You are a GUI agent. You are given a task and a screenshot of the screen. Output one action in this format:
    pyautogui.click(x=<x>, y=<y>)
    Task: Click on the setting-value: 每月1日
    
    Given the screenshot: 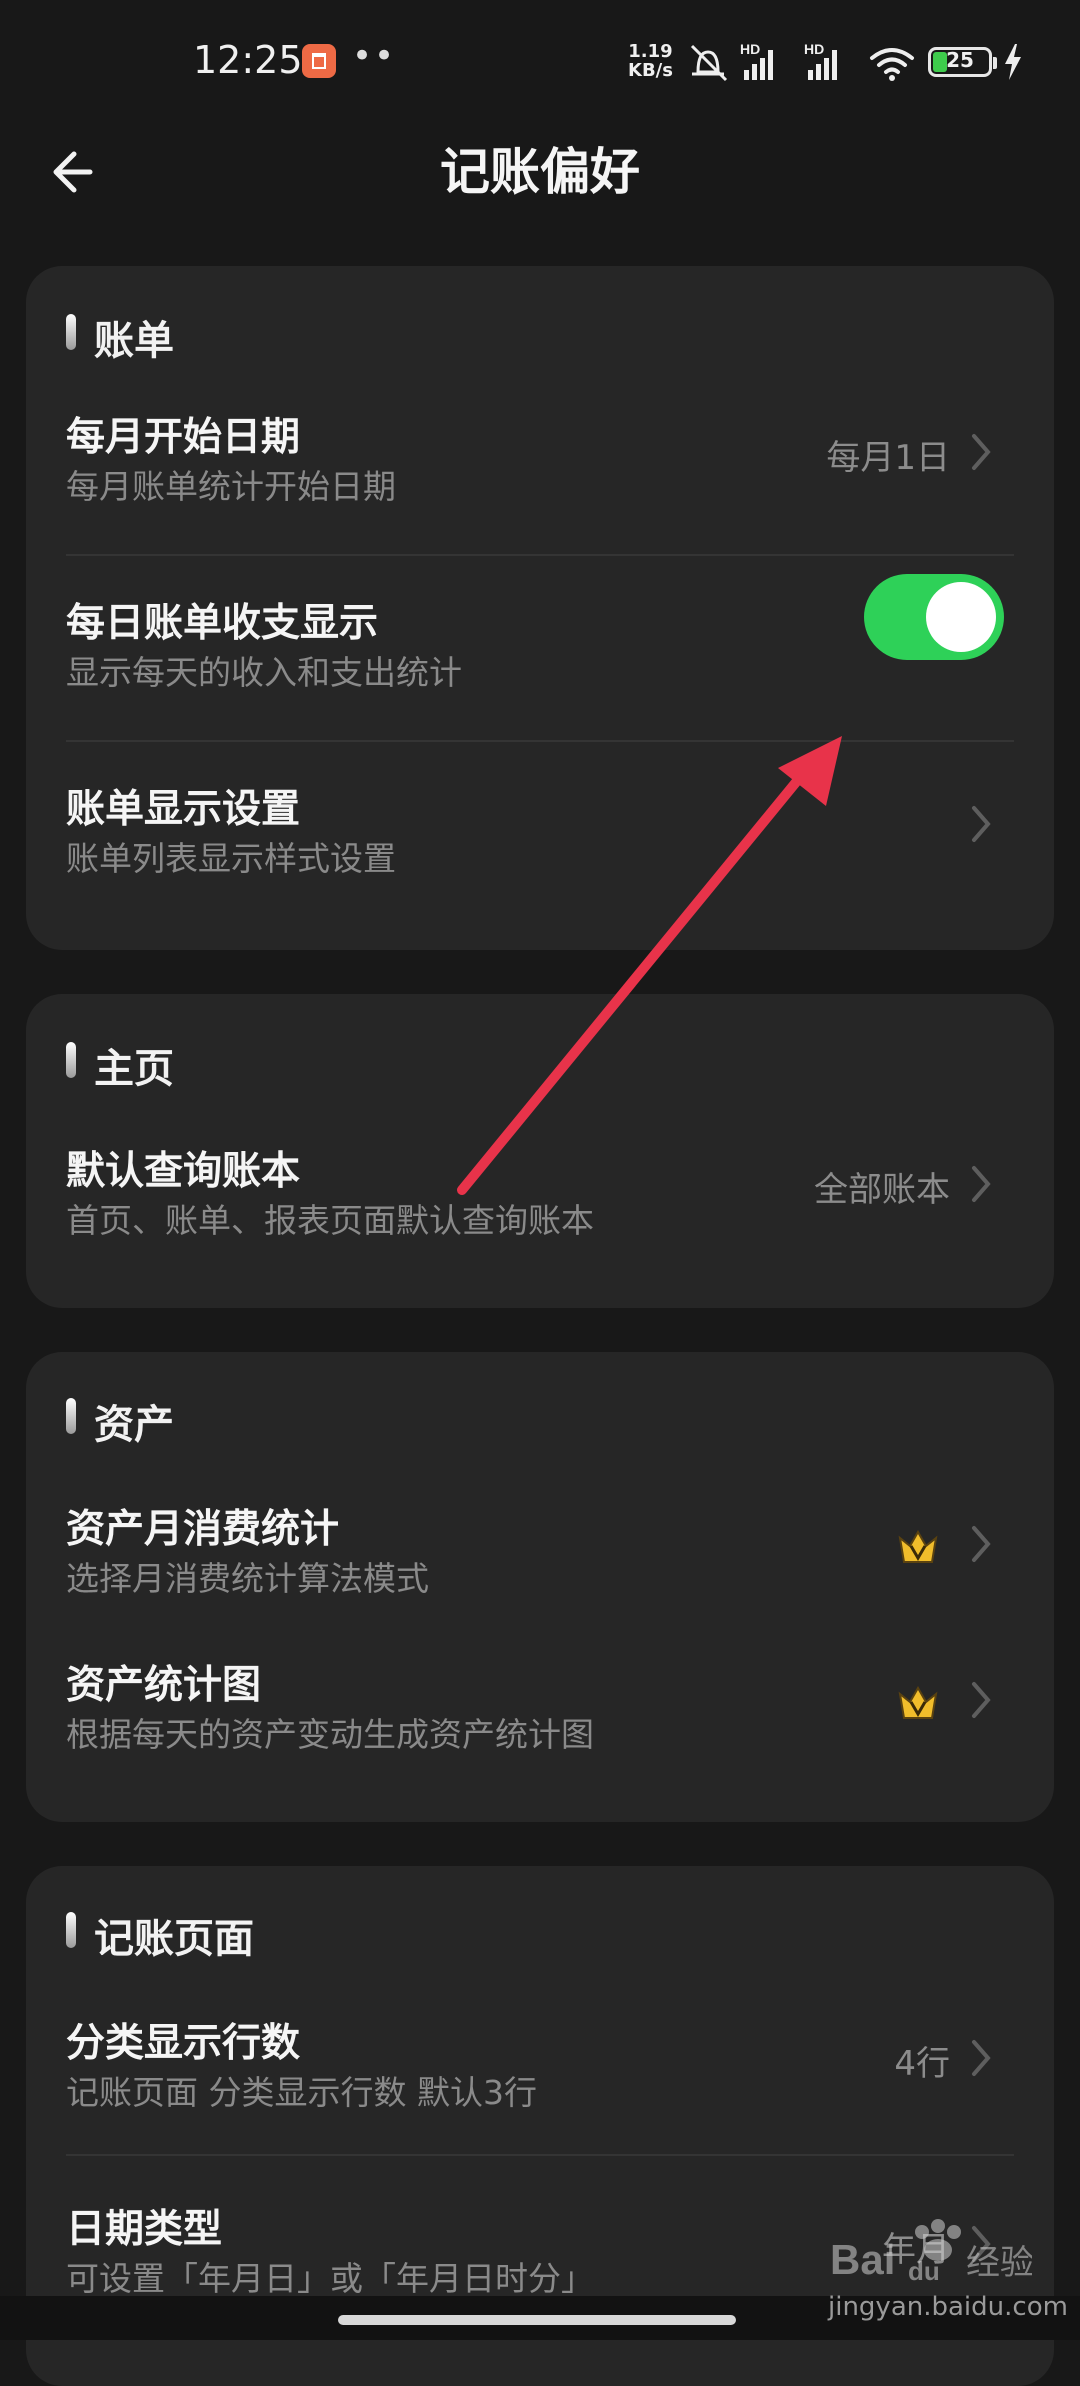 What is the action you would take?
    pyautogui.click(x=888, y=458)
    